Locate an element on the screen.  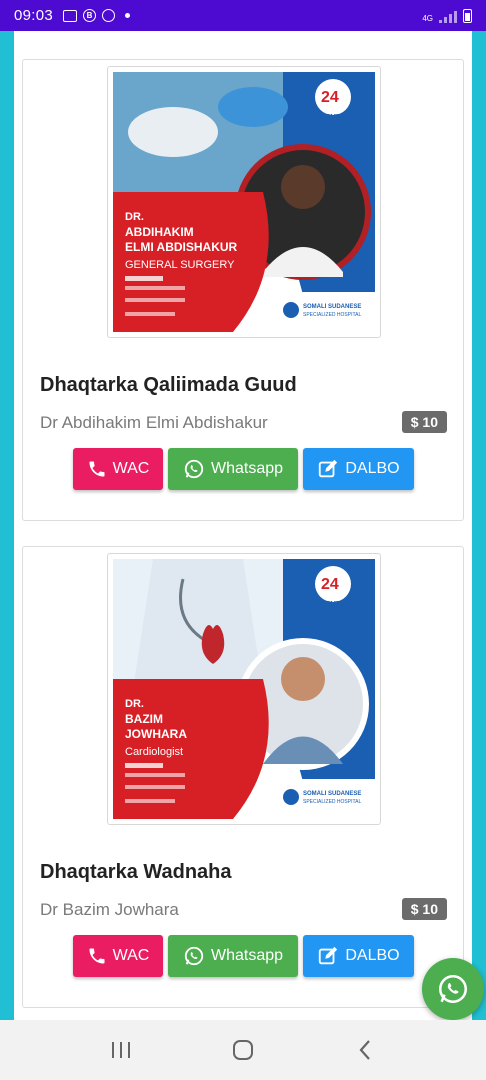
home-button is located at coordinates (243, 1050).